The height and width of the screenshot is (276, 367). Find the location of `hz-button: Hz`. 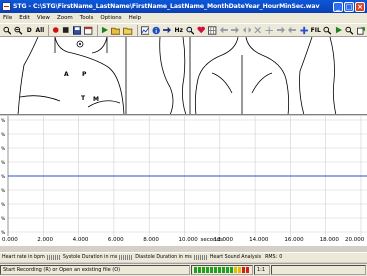

hz-button: Hz is located at coordinates (179, 30).